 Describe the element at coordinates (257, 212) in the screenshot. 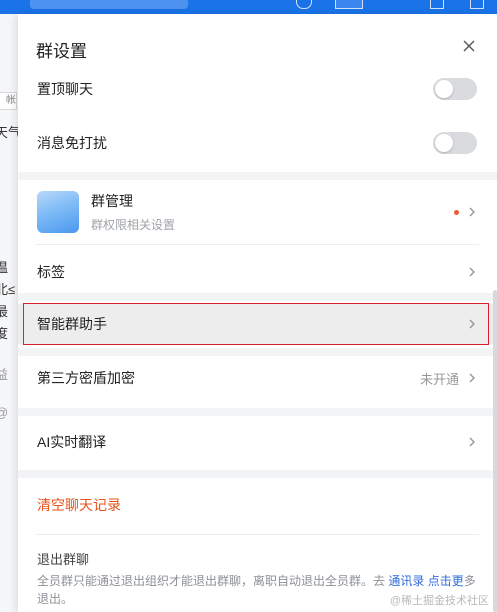

I see `group-manage-row: 群管理 群权限相关设置` at that location.